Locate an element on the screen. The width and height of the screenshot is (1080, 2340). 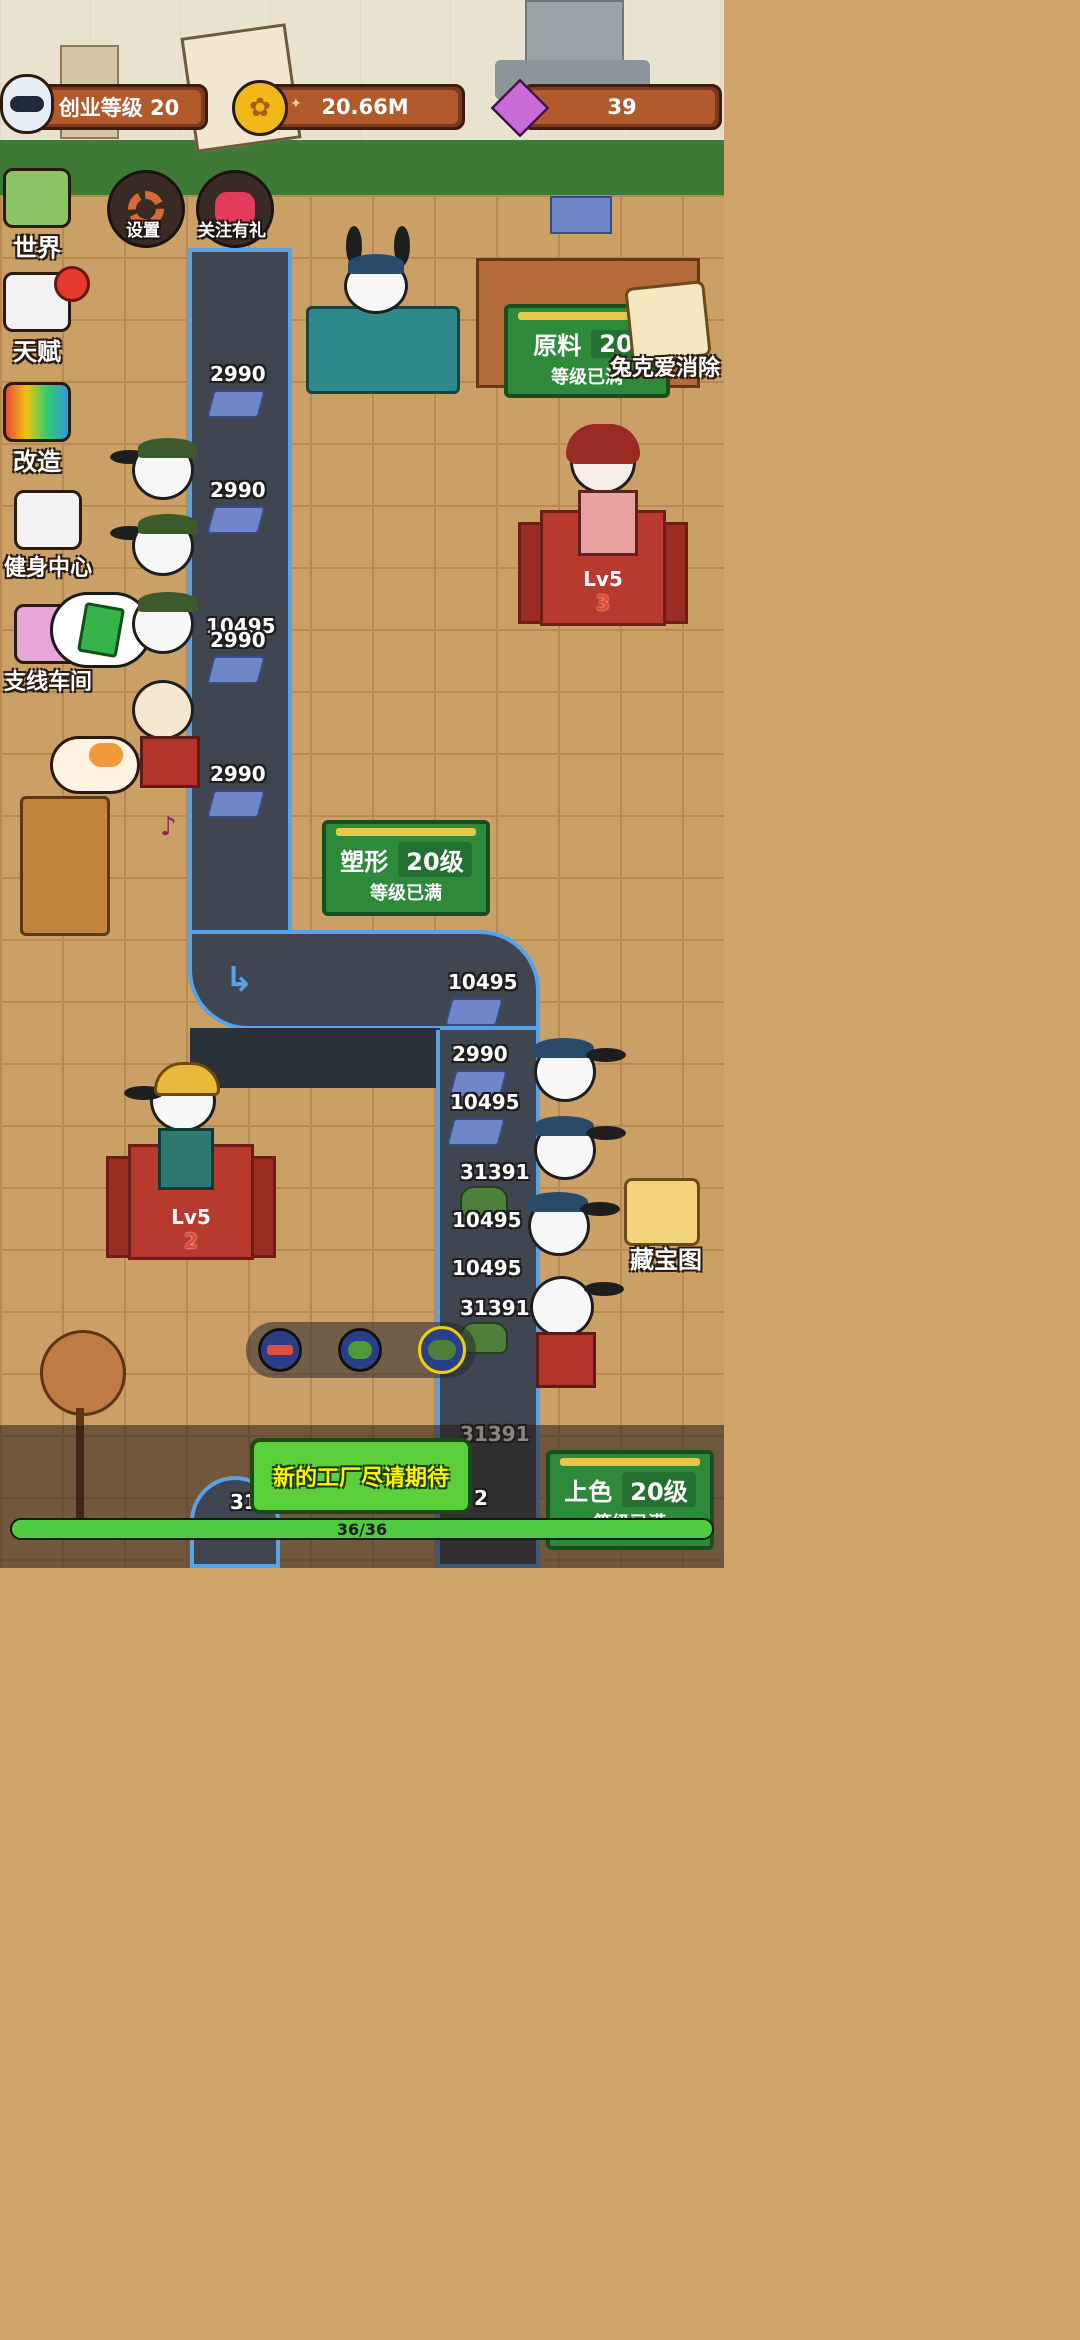
new-factory-button: 新的工厂尽请期待 is located at coordinates (361, 1476).